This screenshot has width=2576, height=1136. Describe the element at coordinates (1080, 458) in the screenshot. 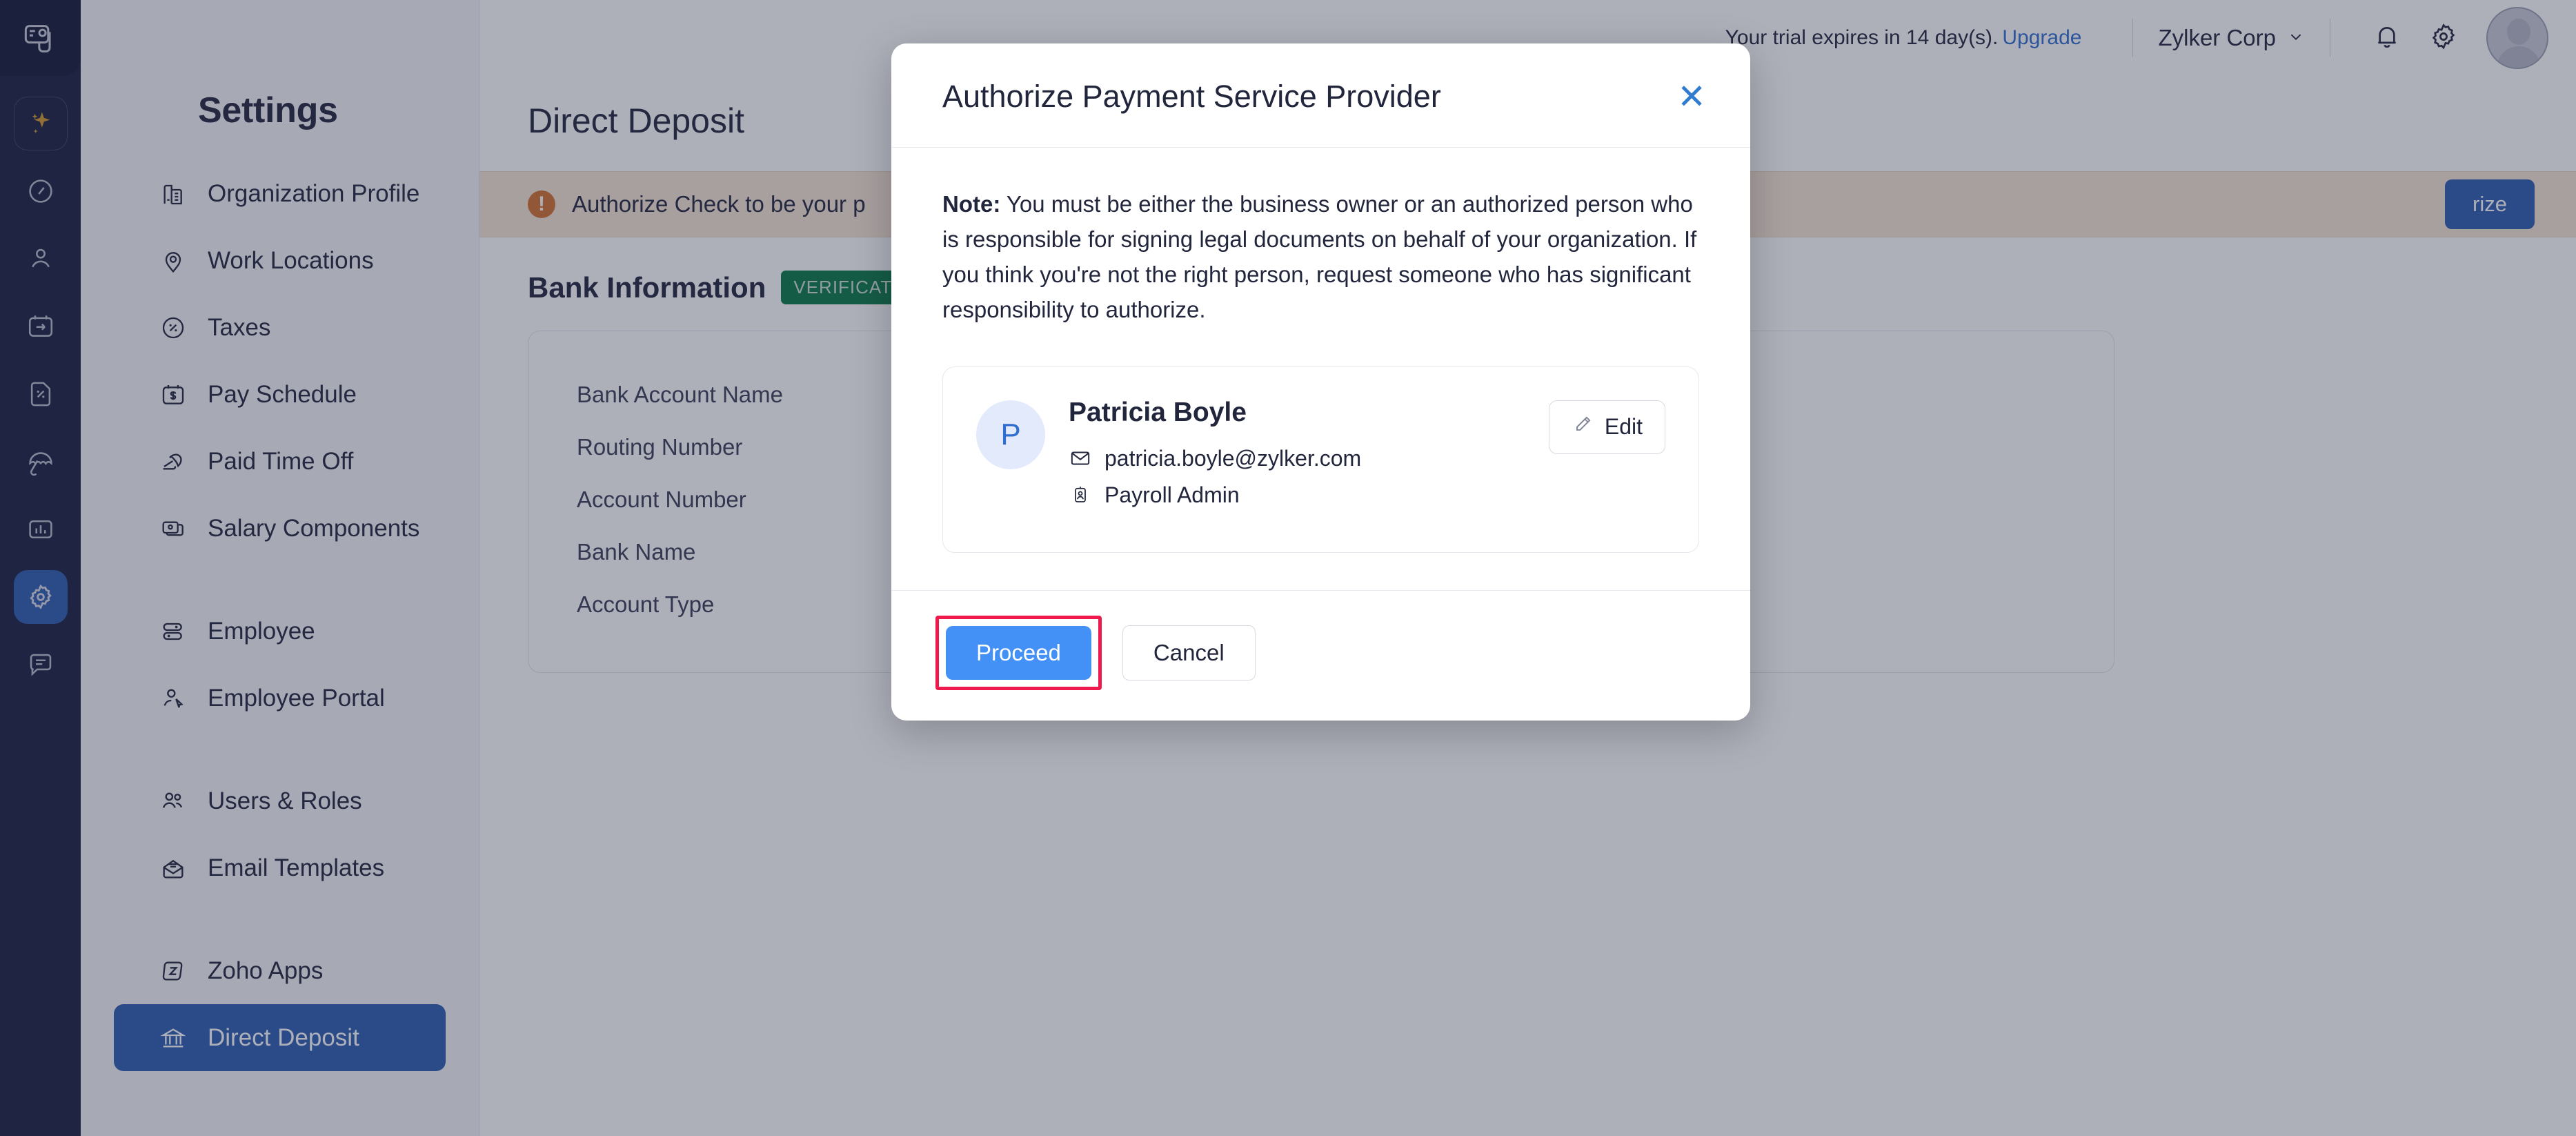

I see `envelope-icon` at that location.